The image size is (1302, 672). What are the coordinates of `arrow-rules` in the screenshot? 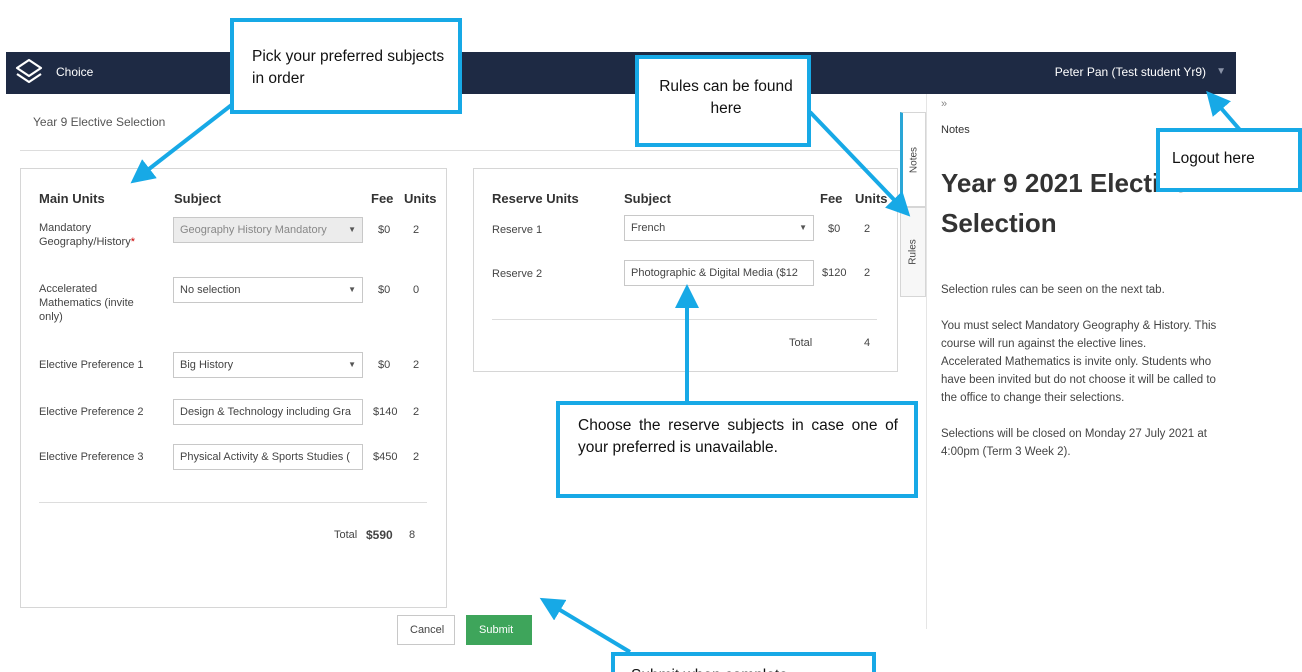 It's located at (859, 163).